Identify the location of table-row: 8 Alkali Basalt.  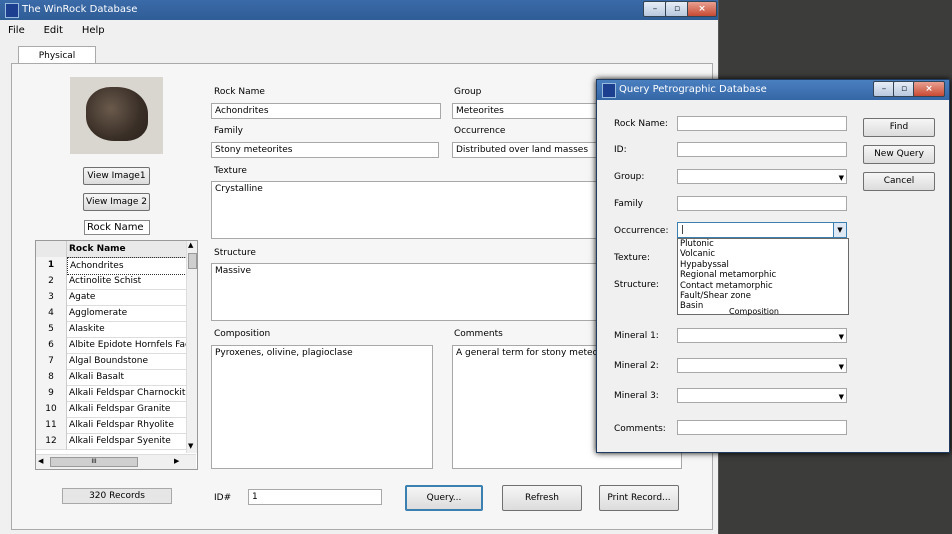
(116, 377).